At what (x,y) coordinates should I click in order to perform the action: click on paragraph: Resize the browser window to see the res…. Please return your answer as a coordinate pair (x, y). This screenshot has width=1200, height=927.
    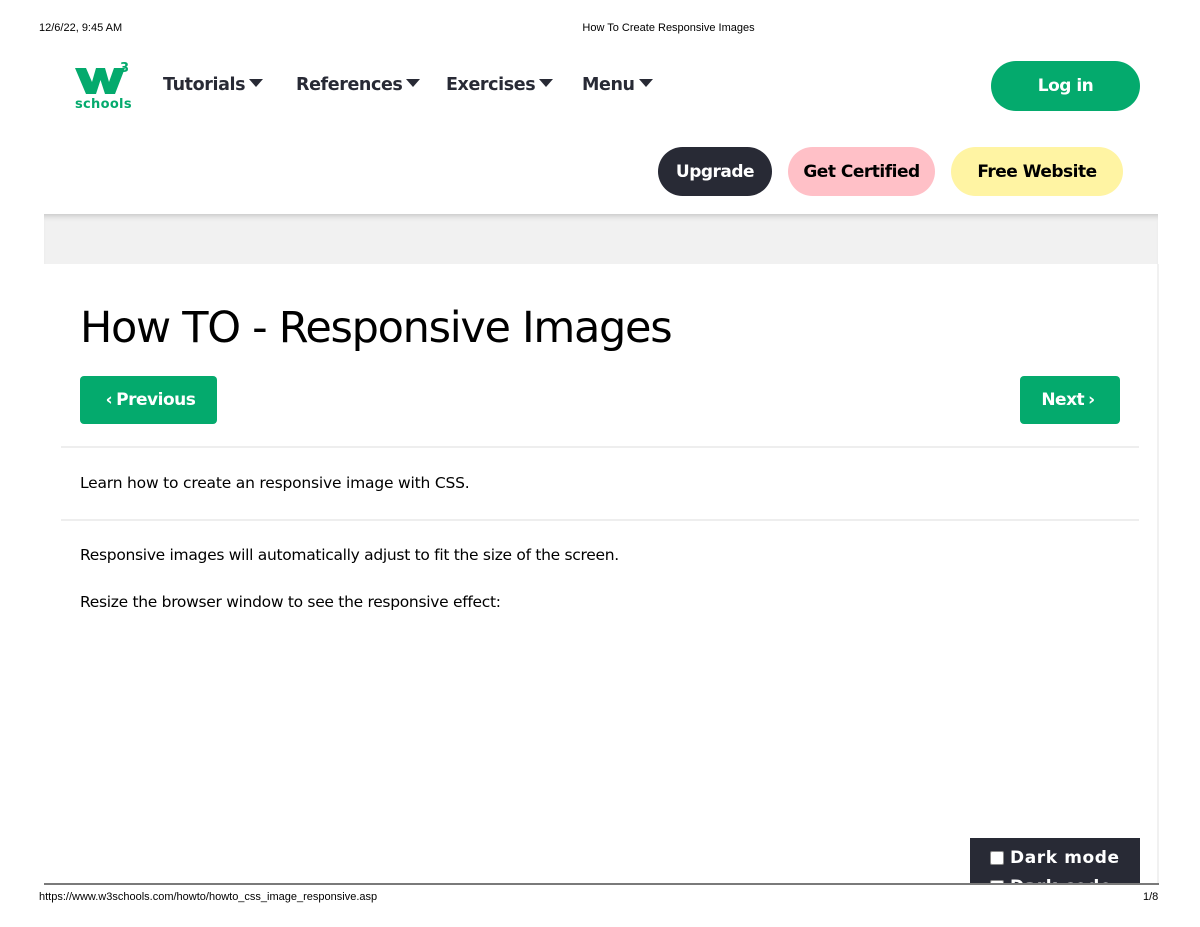
    Looking at the image, I should click on (290, 602).